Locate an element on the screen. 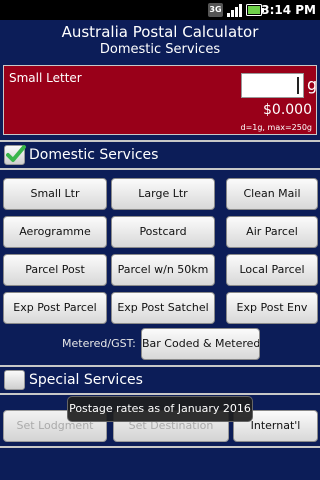 This screenshot has height=480, width=320. domestic-services-label: Domestic Services is located at coordinates (94, 155).